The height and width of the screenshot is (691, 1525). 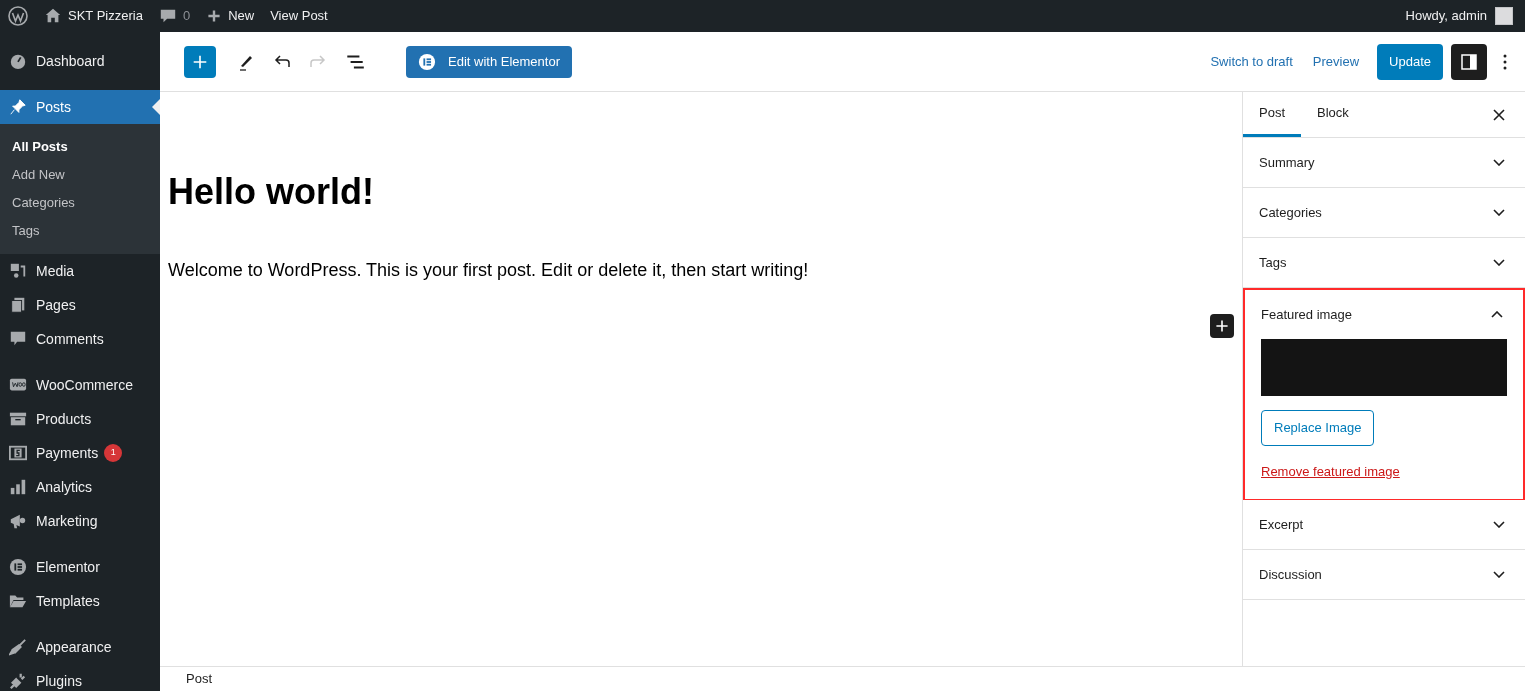 I want to click on home-icon, so click(x=53, y=16).